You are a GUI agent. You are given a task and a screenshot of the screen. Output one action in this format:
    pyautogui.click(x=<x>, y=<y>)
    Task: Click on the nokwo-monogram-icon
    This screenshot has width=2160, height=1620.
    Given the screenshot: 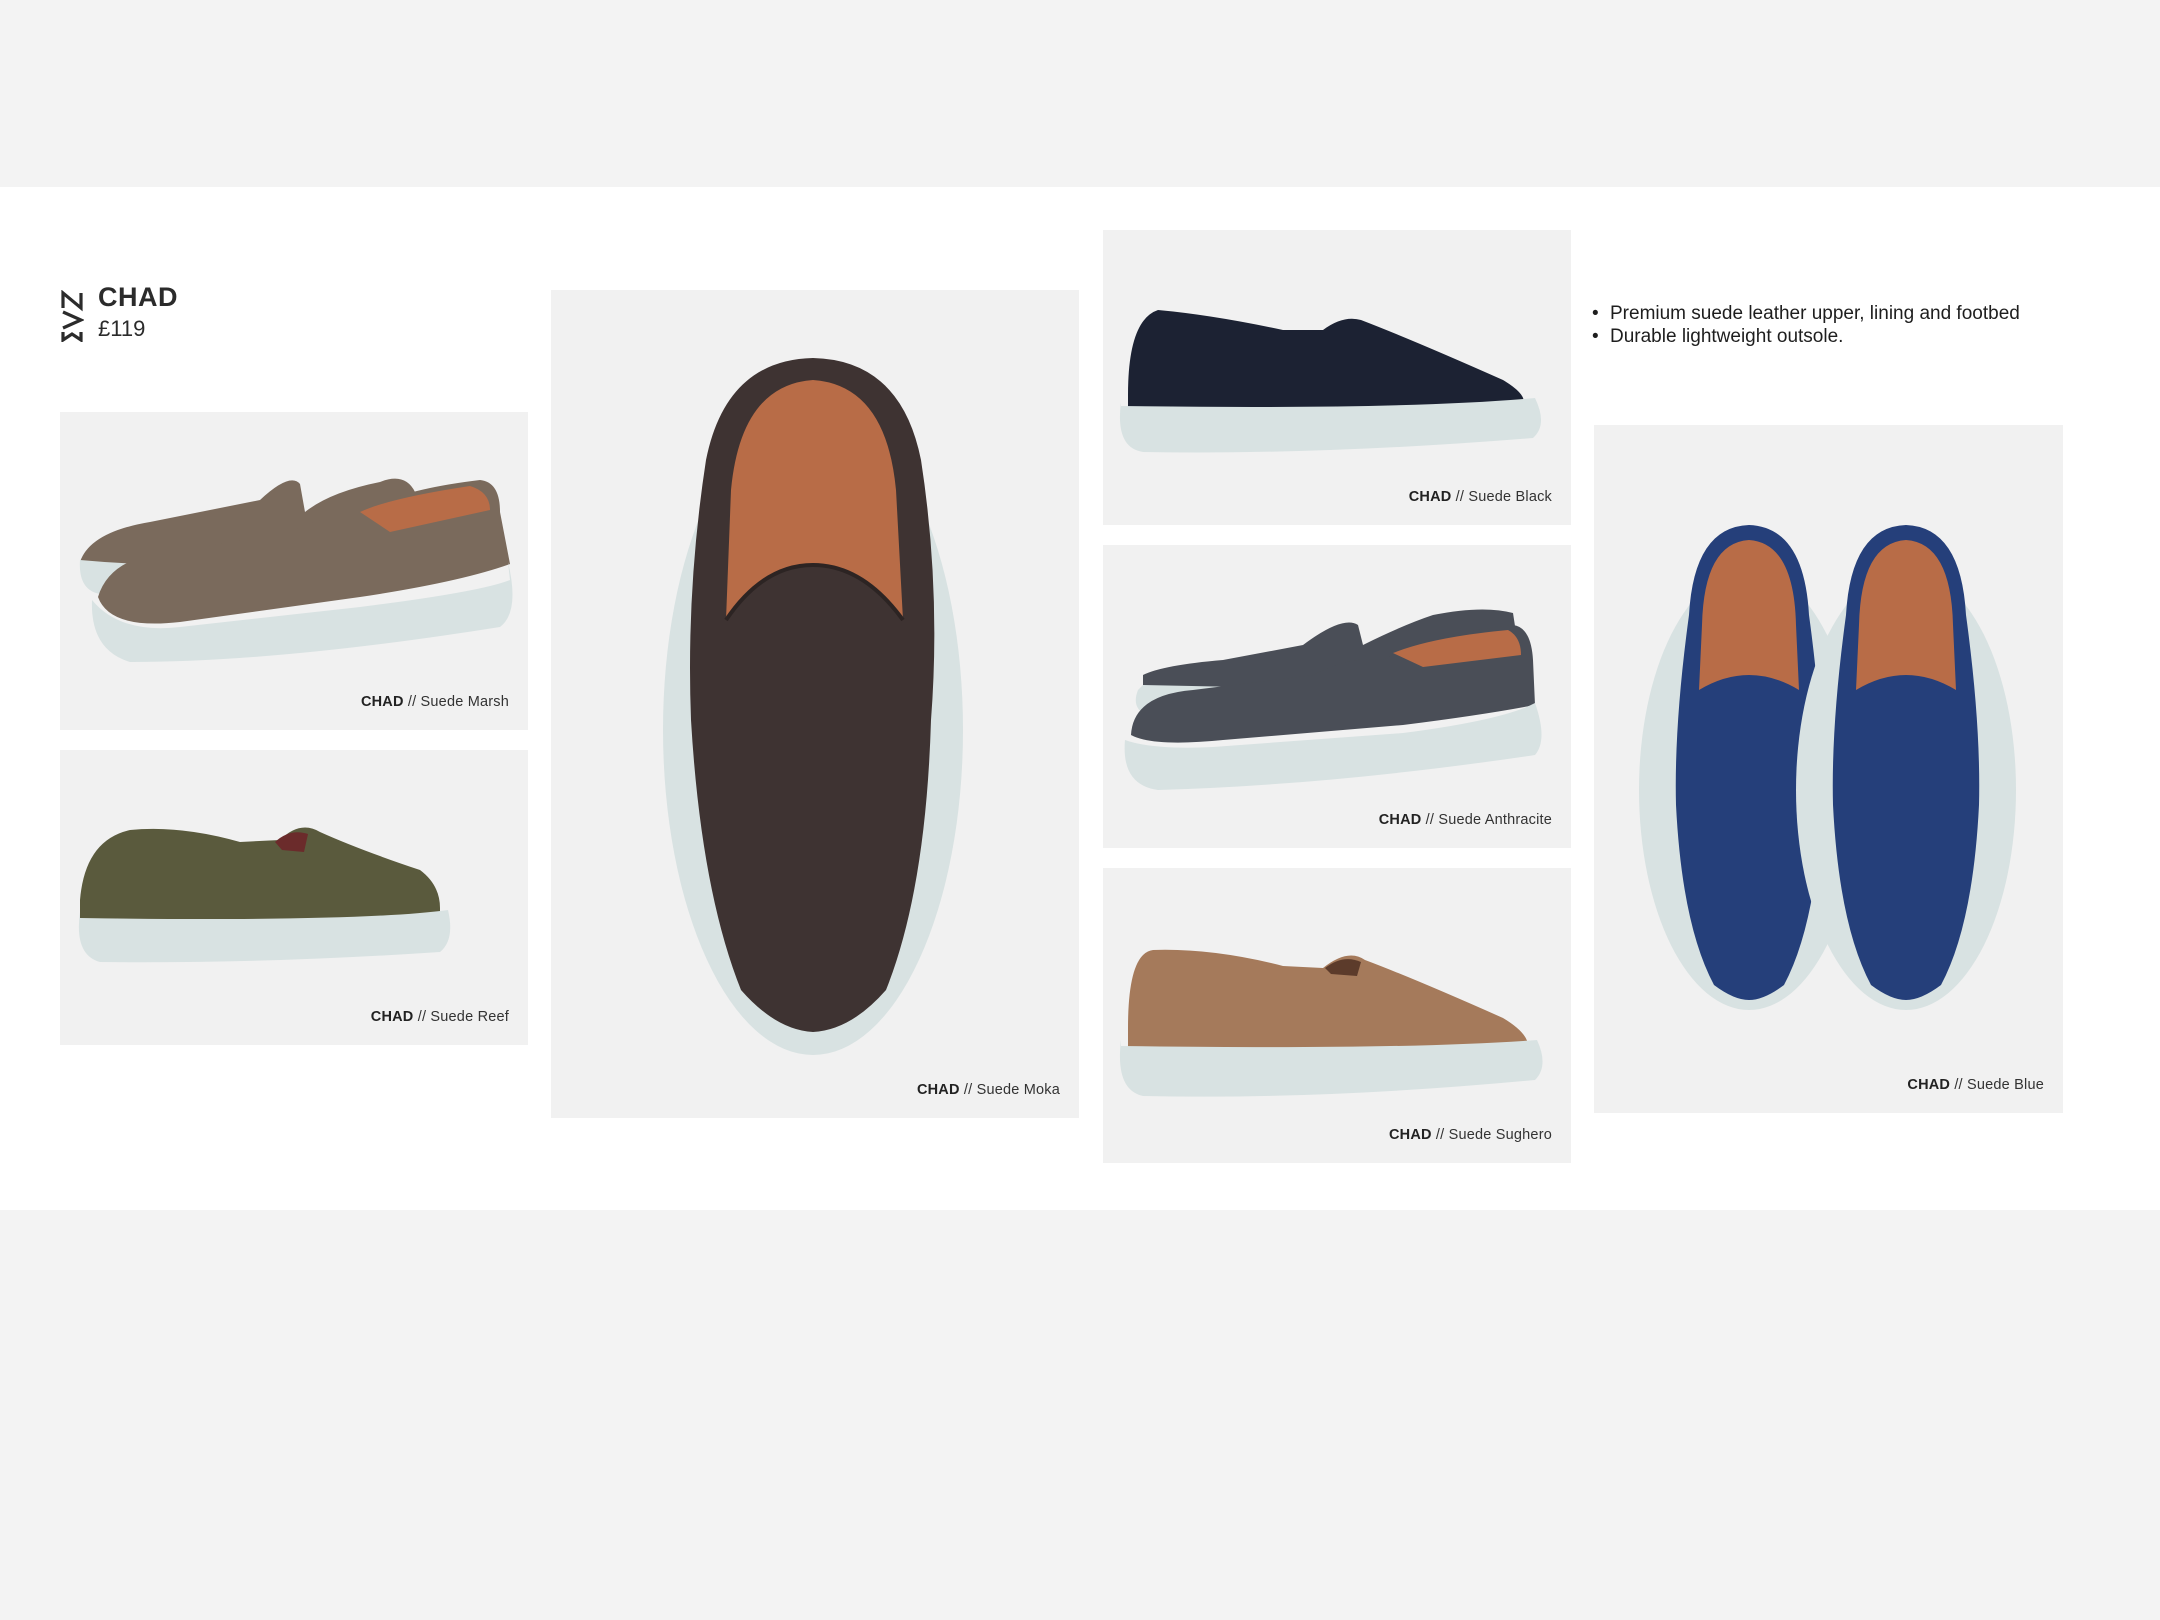 What is the action you would take?
    pyautogui.click(x=72, y=316)
    